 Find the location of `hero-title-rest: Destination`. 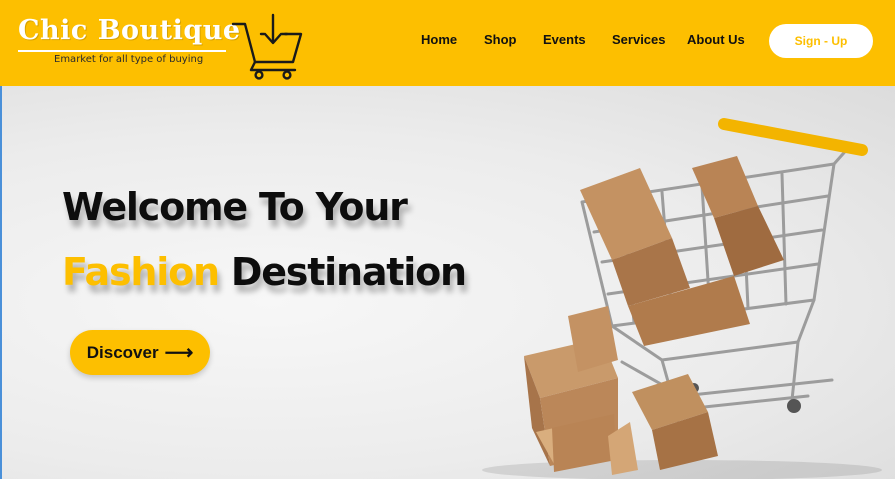

hero-title-rest: Destination is located at coordinates (342, 272).